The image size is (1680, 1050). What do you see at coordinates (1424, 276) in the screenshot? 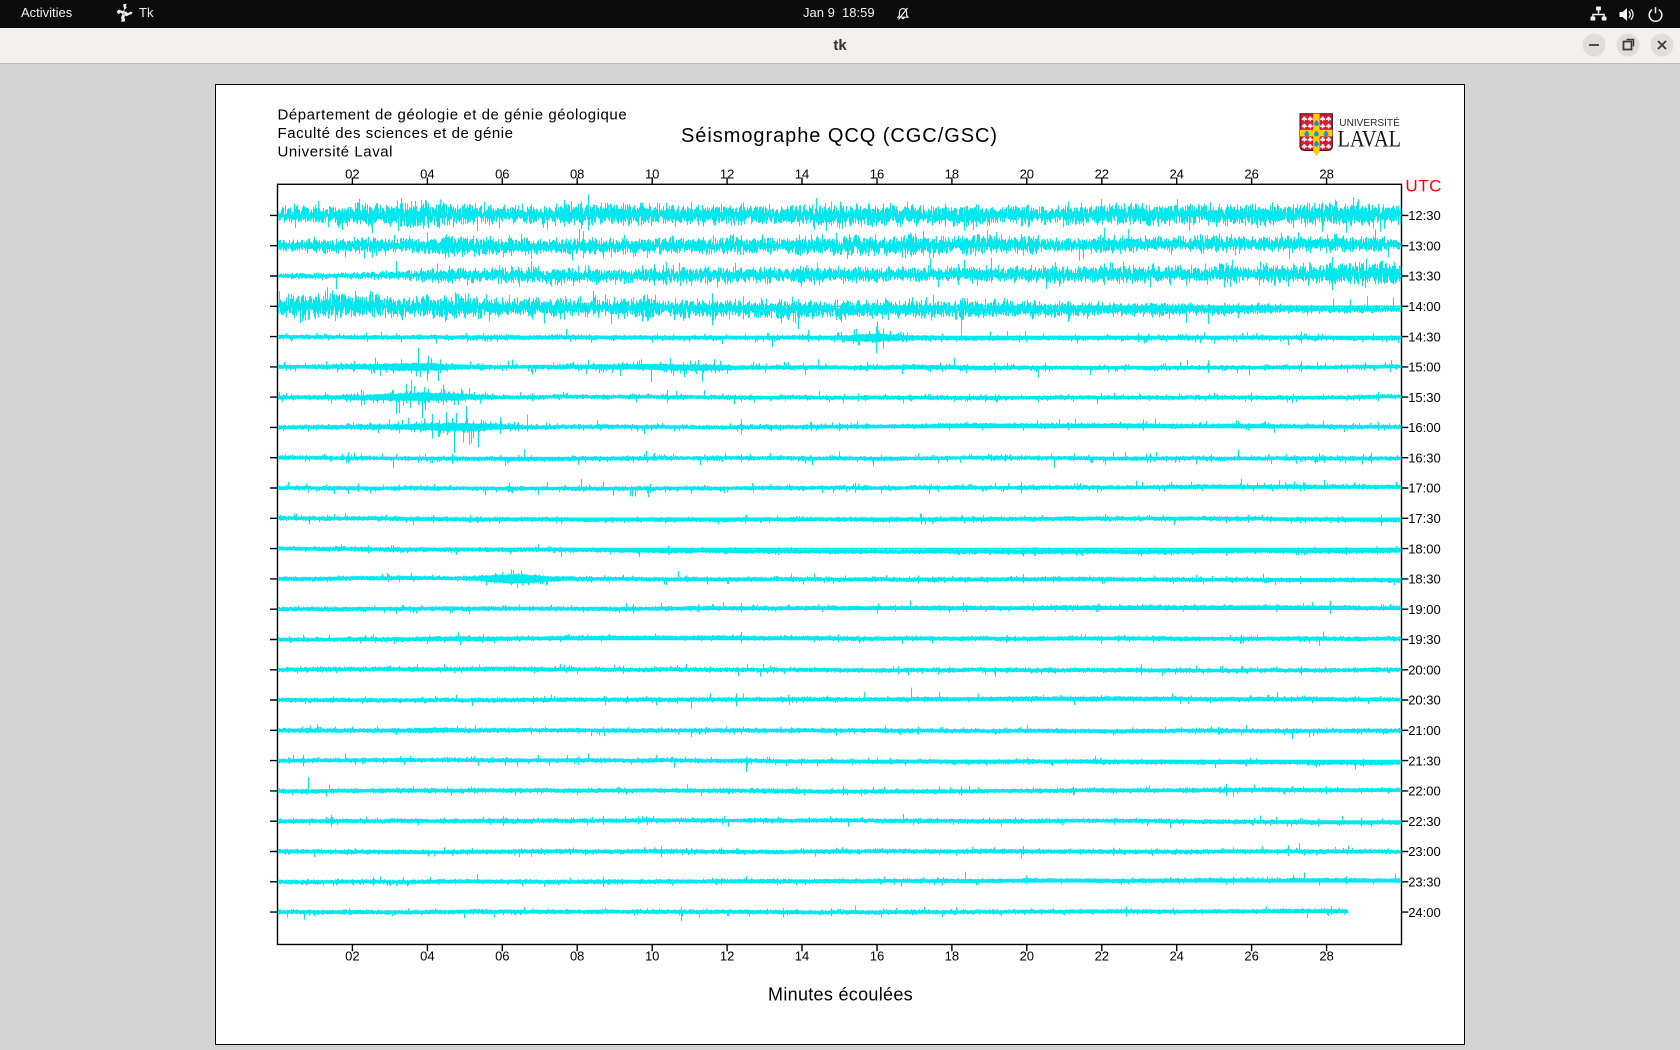
I see `svg-text: 13:30` at bounding box center [1424, 276].